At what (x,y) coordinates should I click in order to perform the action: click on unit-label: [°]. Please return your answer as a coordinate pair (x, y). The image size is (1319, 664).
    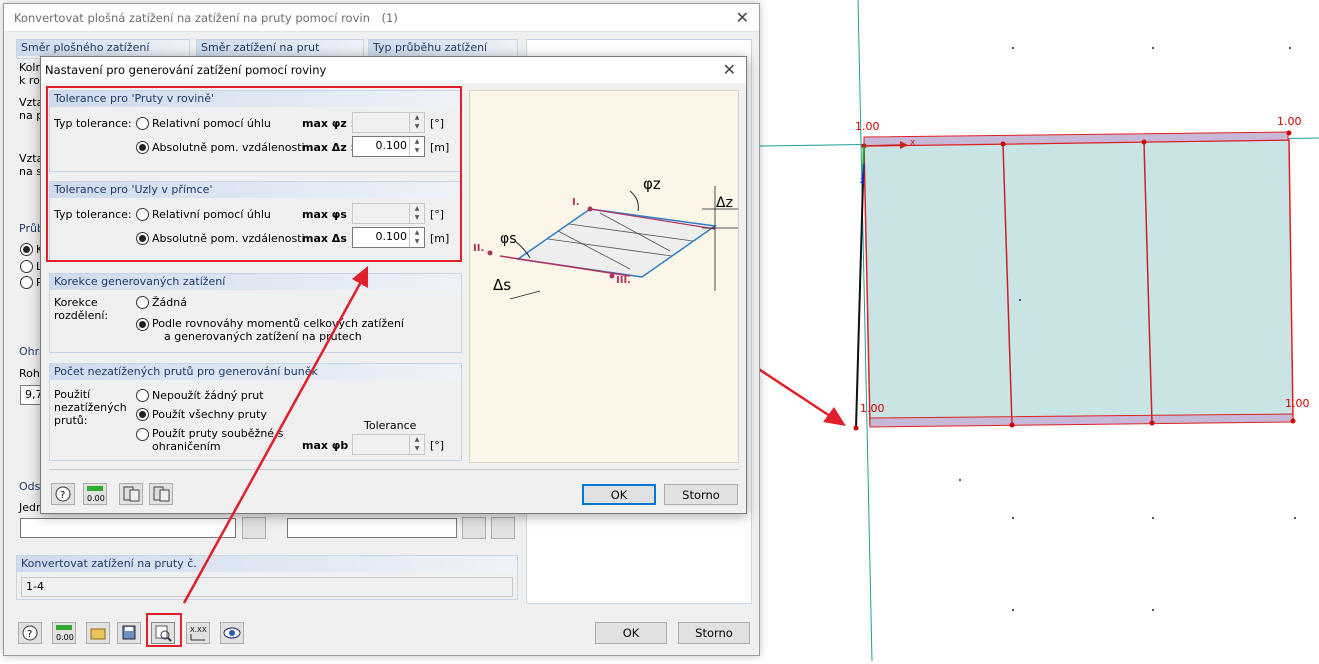
    Looking at the image, I should click on (437, 445).